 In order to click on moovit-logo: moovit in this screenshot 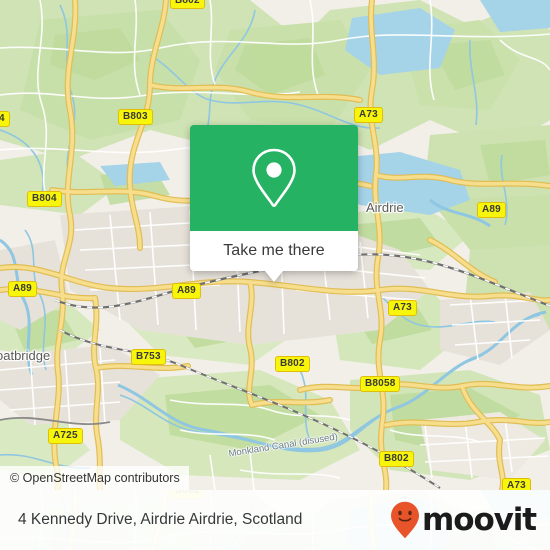, I will do `click(463, 520)`.